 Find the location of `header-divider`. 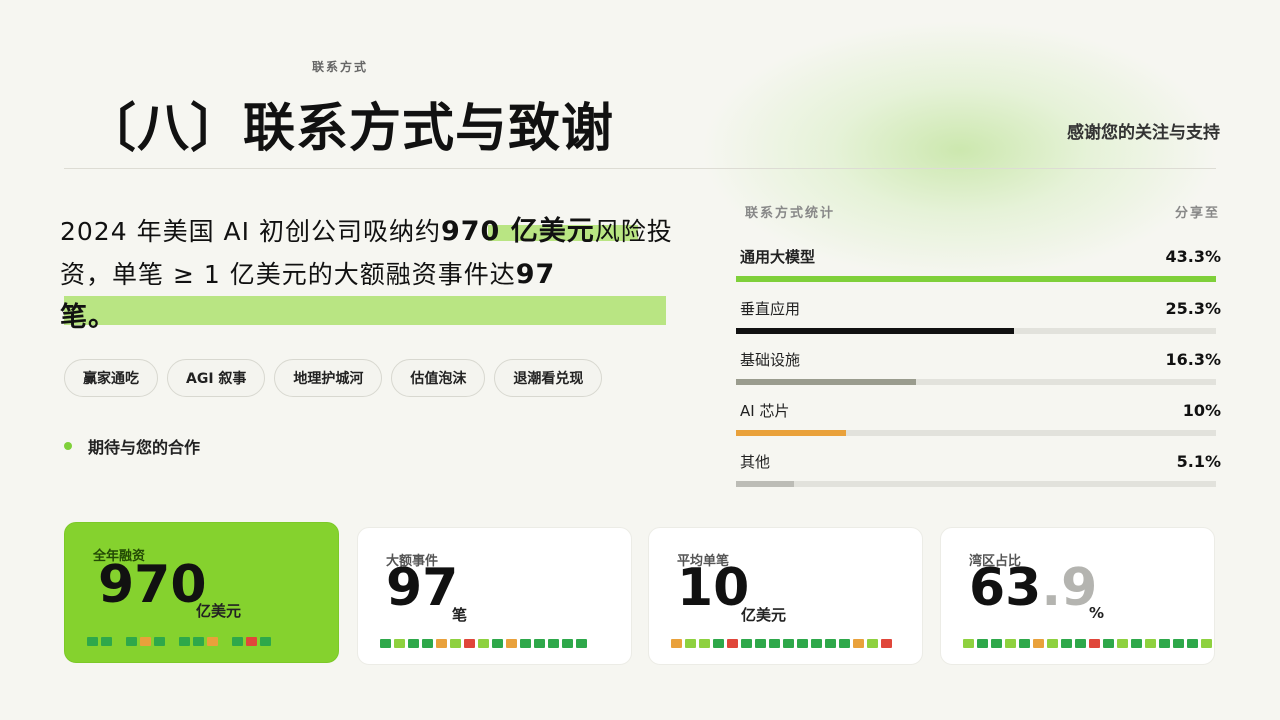

header-divider is located at coordinates (640, 168).